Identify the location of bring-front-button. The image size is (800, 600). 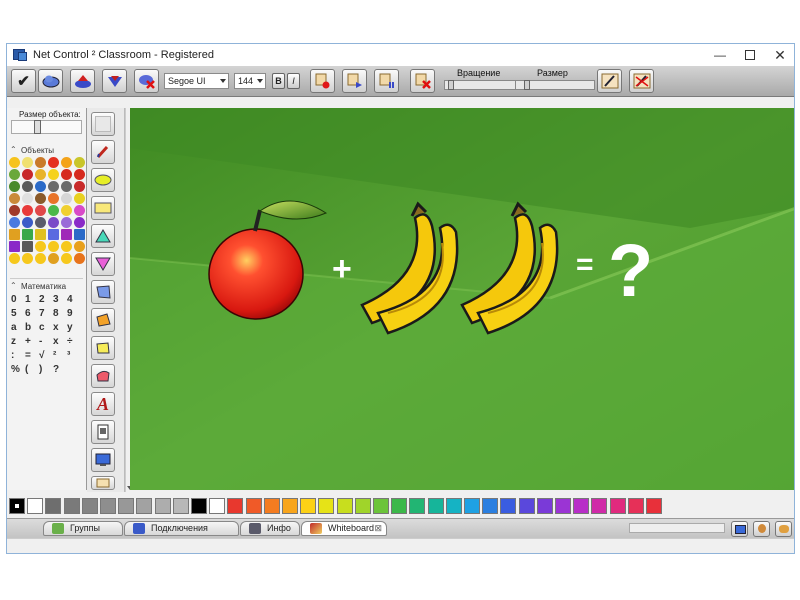
(322, 81).